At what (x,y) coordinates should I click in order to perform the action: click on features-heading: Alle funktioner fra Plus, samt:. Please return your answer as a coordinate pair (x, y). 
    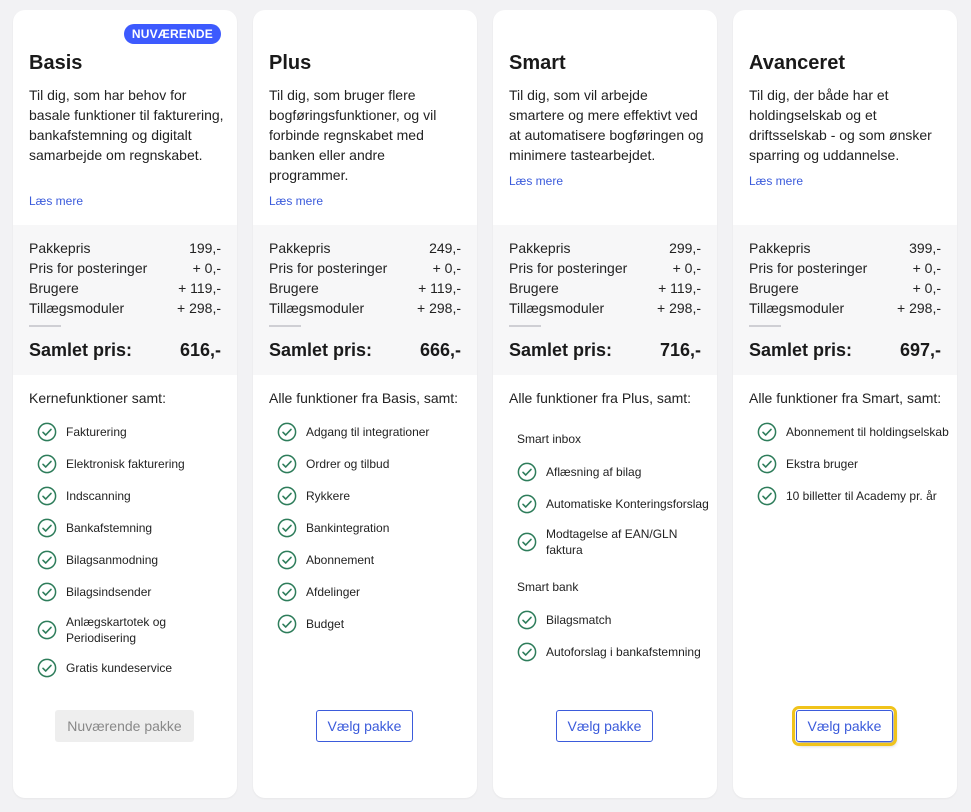
    Looking at the image, I should click on (600, 398).